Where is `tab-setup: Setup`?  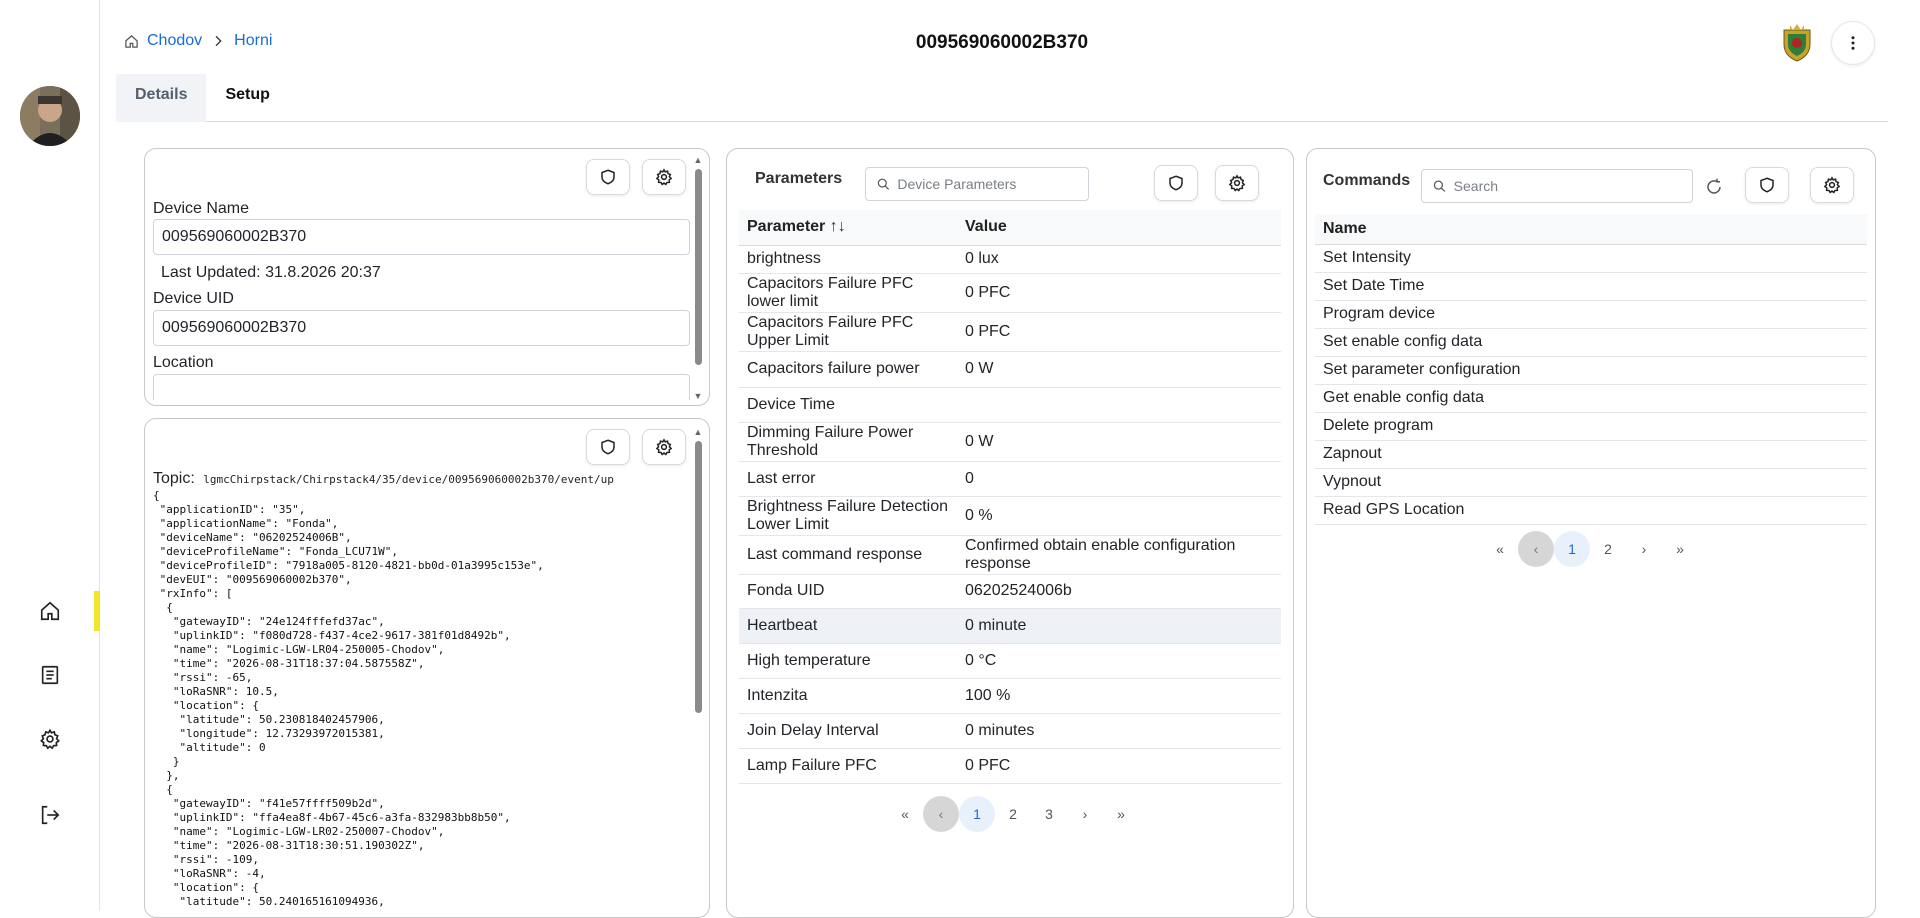 tab-setup: Setup is located at coordinates (247, 98).